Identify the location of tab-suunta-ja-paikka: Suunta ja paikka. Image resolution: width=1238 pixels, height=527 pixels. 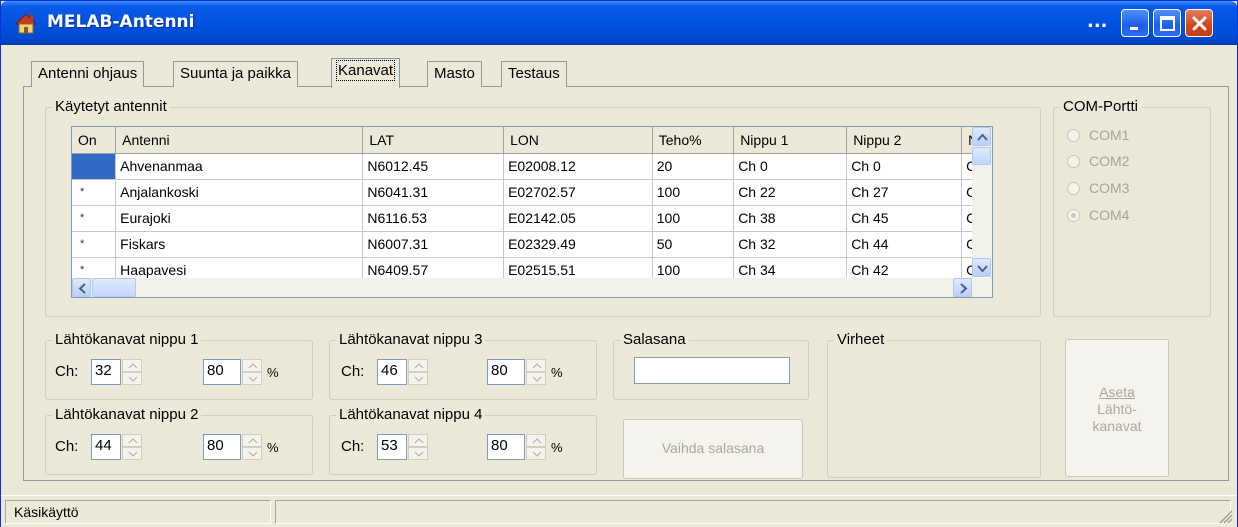
(235, 74).